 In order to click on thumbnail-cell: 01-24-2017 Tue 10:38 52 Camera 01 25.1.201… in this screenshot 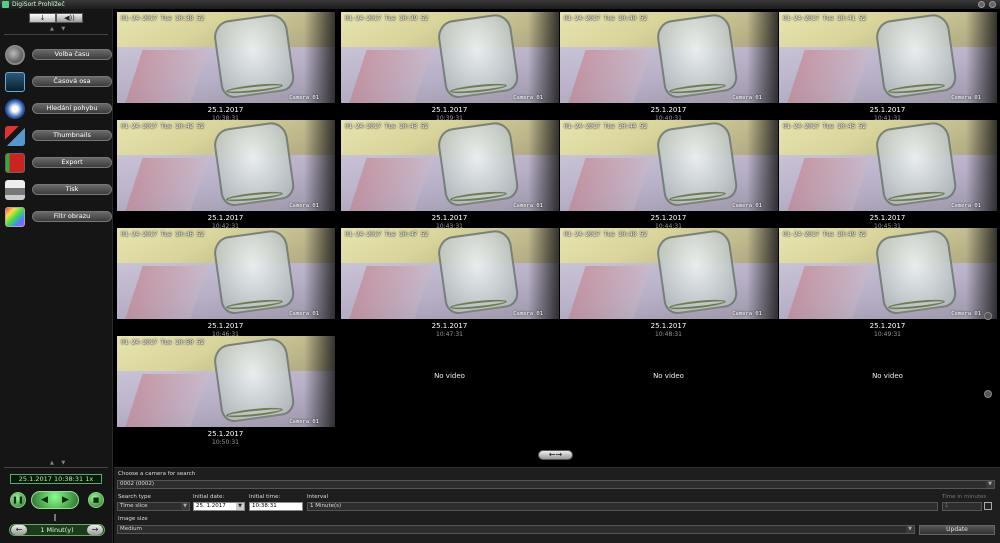, I will do `click(225, 67)`.